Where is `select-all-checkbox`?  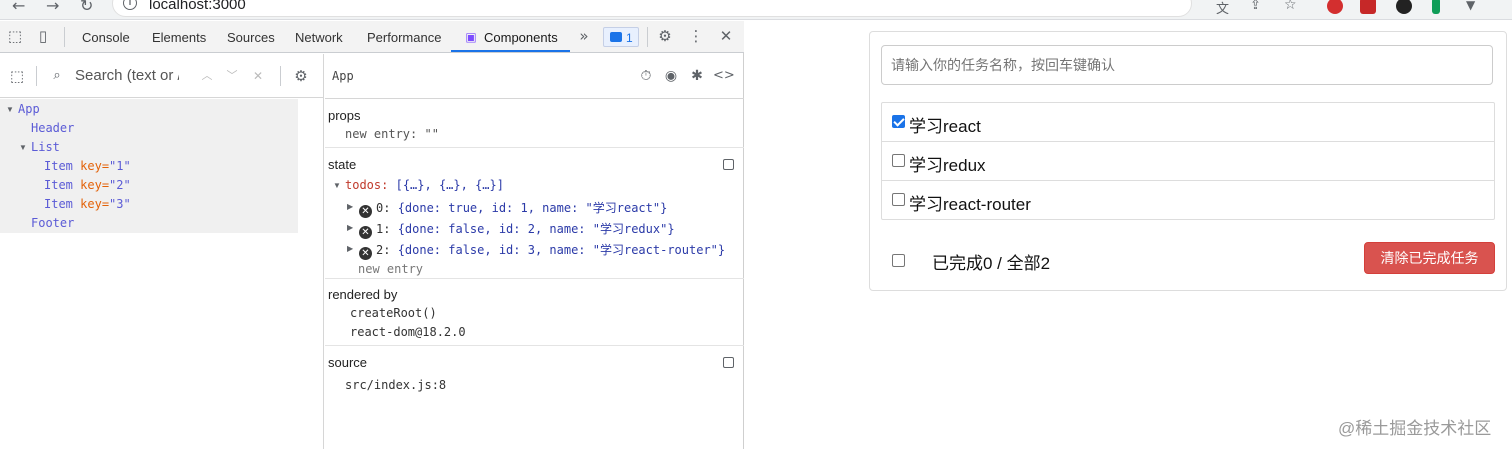
select-all-checkbox is located at coordinates (898, 260).